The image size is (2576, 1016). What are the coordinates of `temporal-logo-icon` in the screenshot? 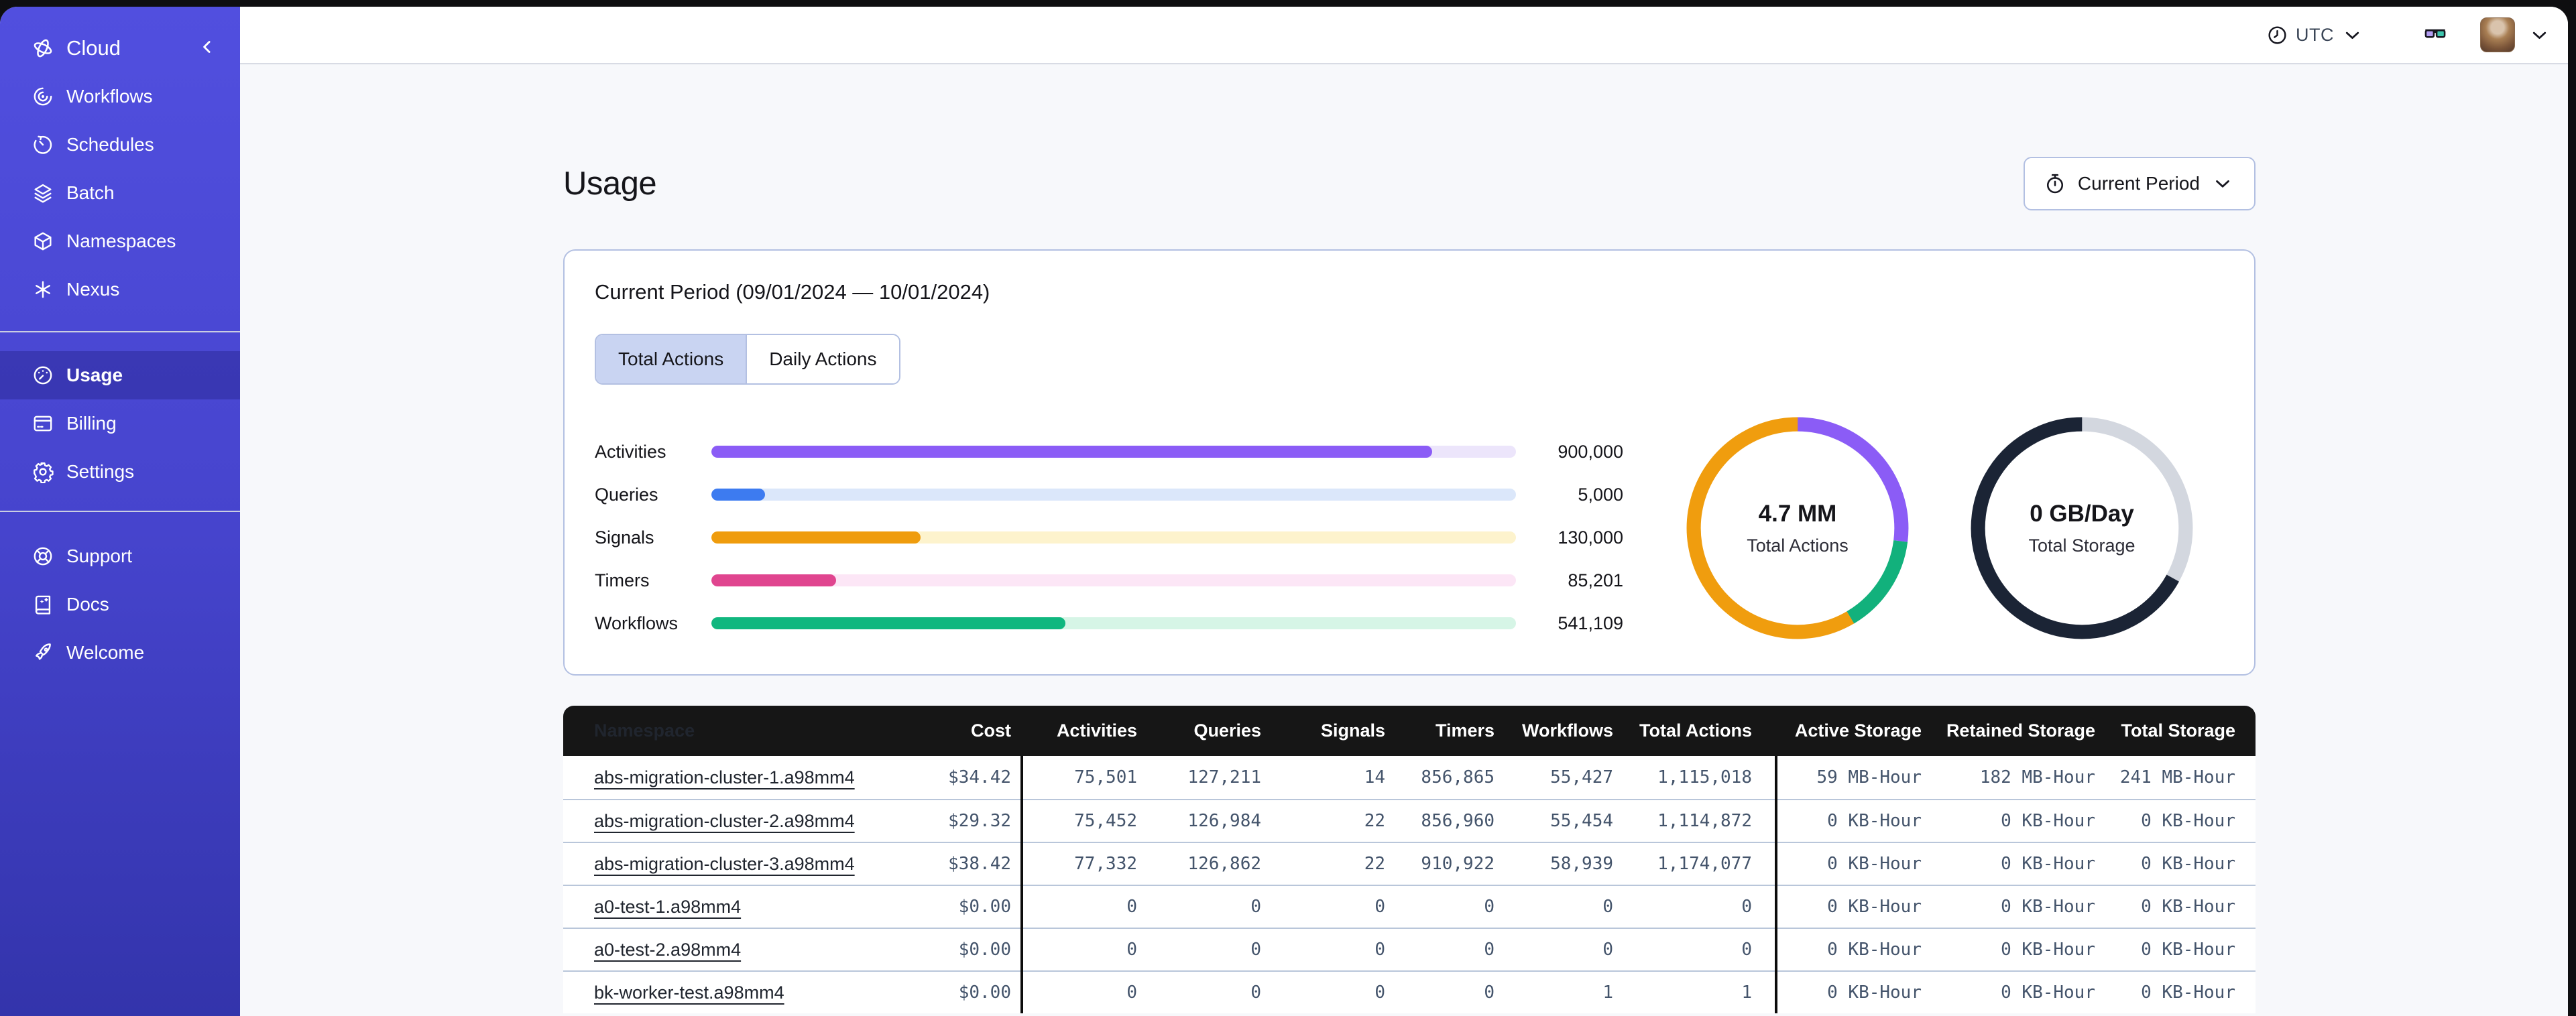 It's located at (43, 48).